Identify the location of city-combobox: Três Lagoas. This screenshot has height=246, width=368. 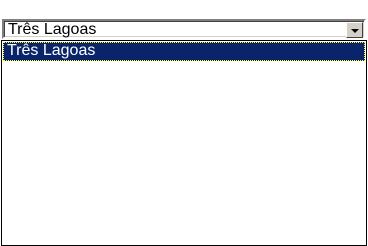
(184, 29).